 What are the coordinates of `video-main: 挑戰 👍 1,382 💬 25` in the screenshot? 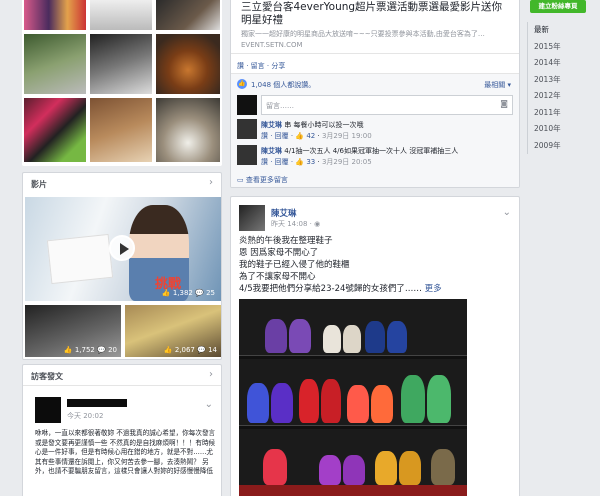 It's located at (123, 249).